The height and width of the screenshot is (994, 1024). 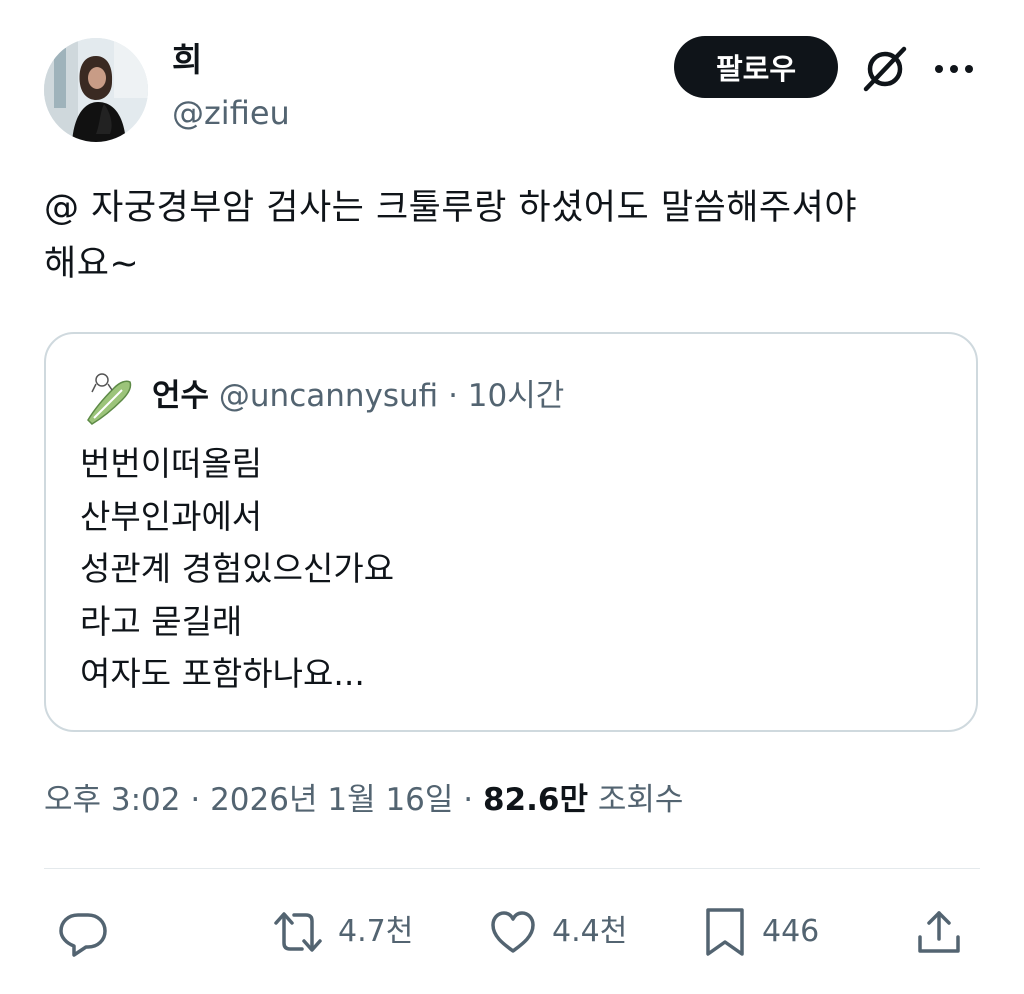 I want to click on share-button, so click(x=939, y=932).